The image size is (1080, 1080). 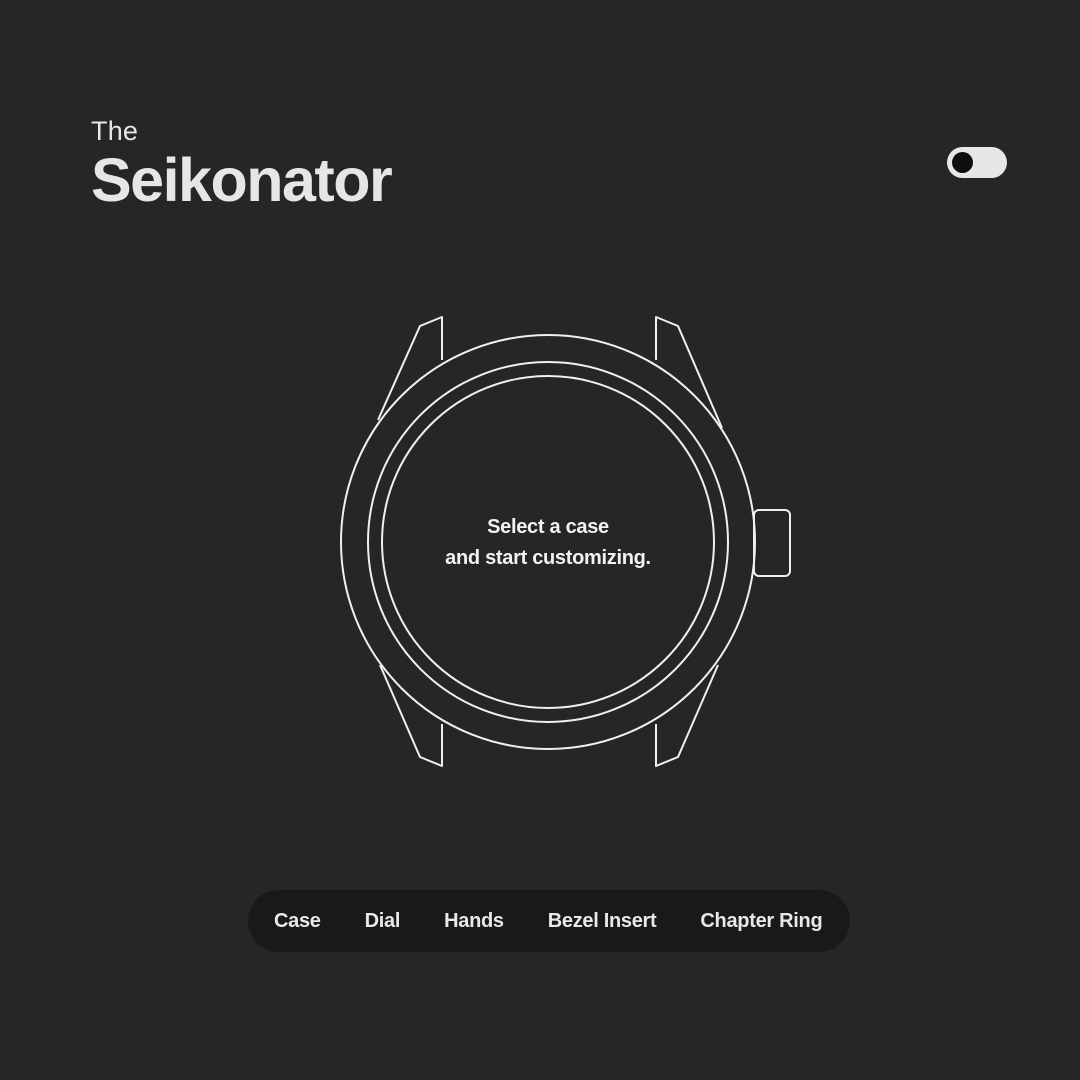 What do you see at coordinates (383, 921) in the screenshot?
I see `tab-dial: Dial` at bounding box center [383, 921].